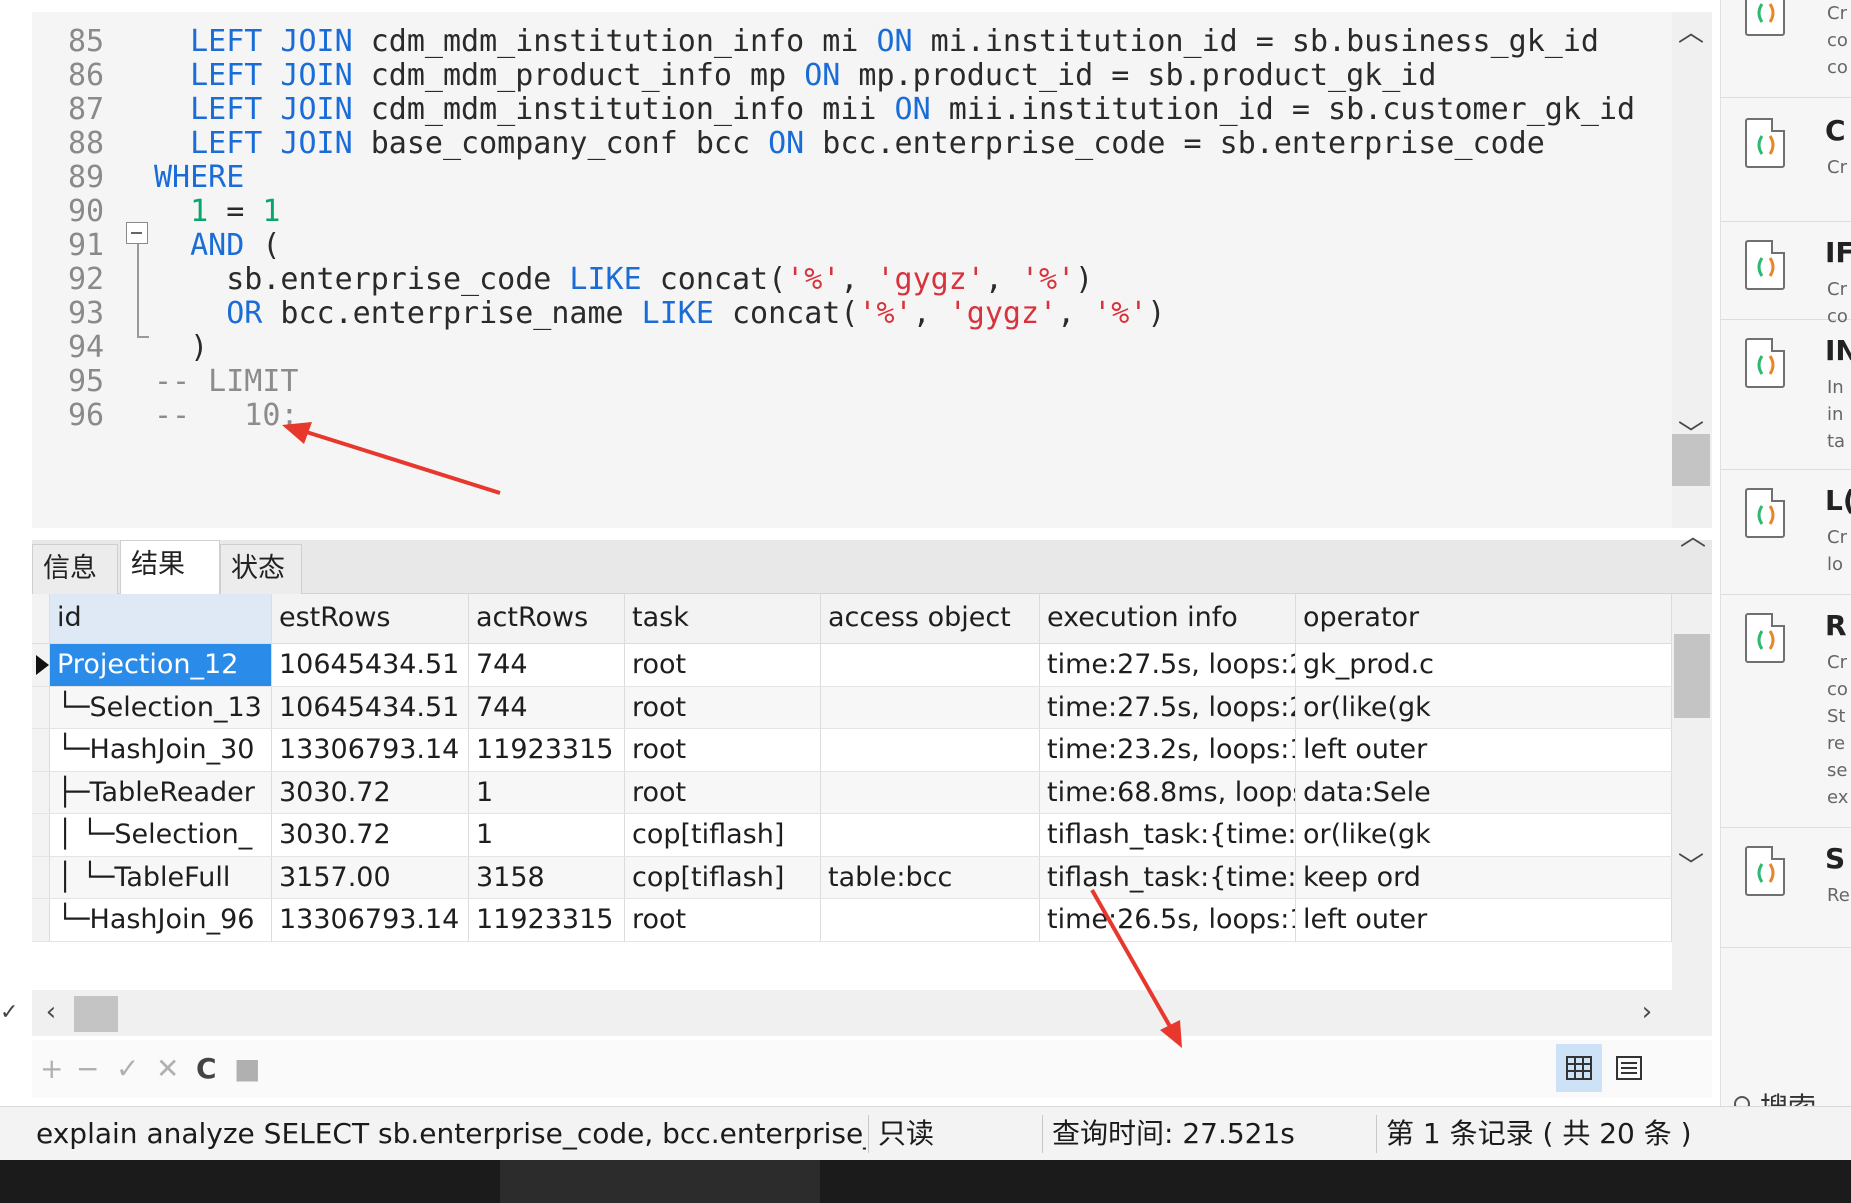 This screenshot has height=1203, width=1851. Describe the element at coordinates (161, 750) in the screenshot. I see `cell-id: └─HashJoin_30` at that location.